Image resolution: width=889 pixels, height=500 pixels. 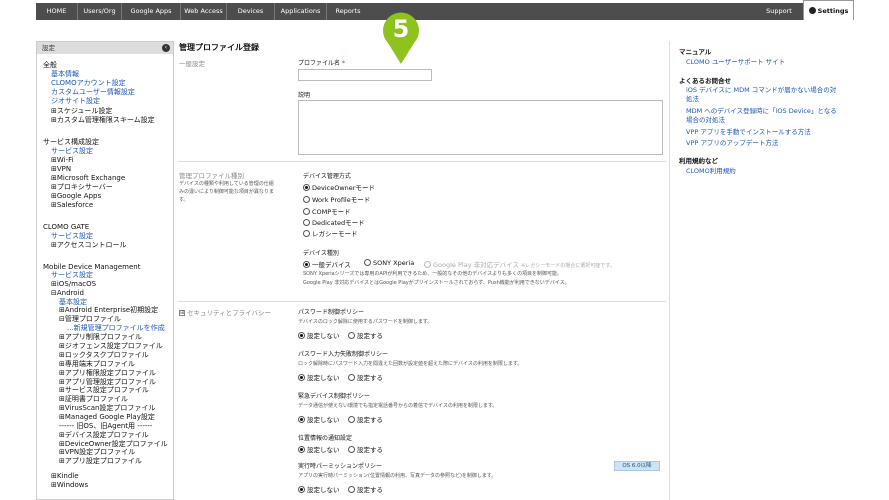 What do you see at coordinates (151, 11) in the screenshot?
I see `nav-google-apps: Google Apps` at bounding box center [151, 11].